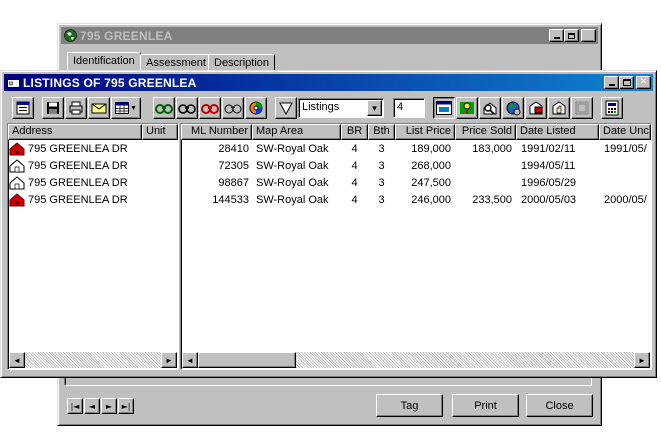 This screenshot has width=661, height=432. Describe the element at coordinates (321, 107) in the screenshot. I see `filter-select-value: Listings` at that location.